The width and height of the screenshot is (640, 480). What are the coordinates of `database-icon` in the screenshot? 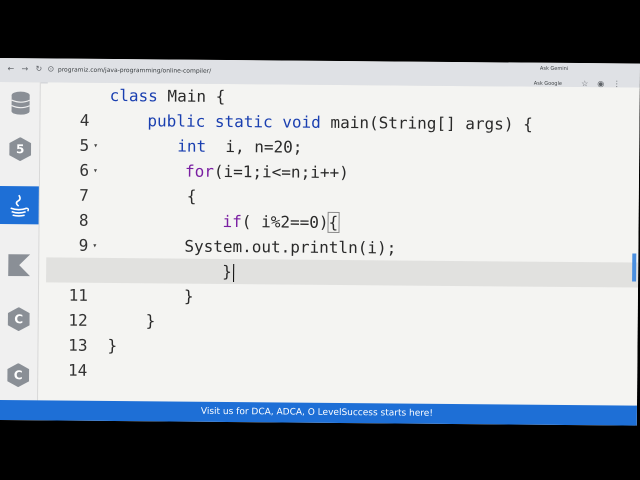 It's located at (20, 103).